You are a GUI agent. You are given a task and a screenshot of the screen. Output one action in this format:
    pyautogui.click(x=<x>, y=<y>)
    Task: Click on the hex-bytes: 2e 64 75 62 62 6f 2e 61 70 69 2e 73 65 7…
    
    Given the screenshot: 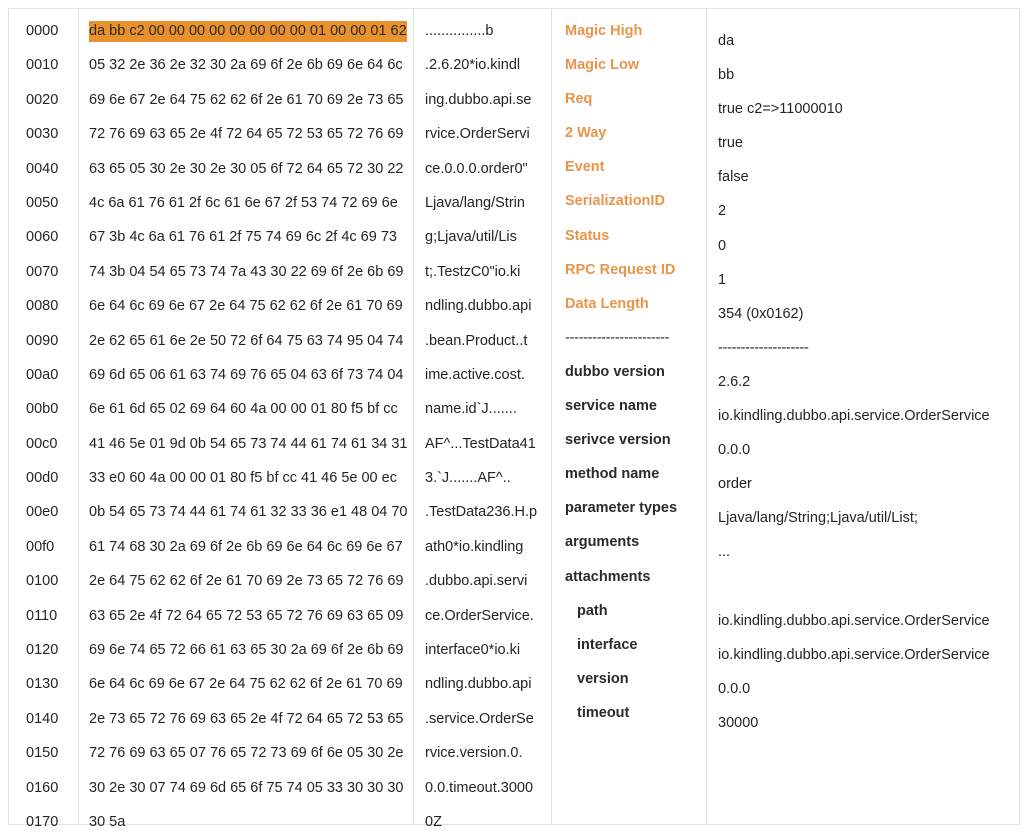 What is the action you would take?
    pyautogui.click(x=246, y=581)
    